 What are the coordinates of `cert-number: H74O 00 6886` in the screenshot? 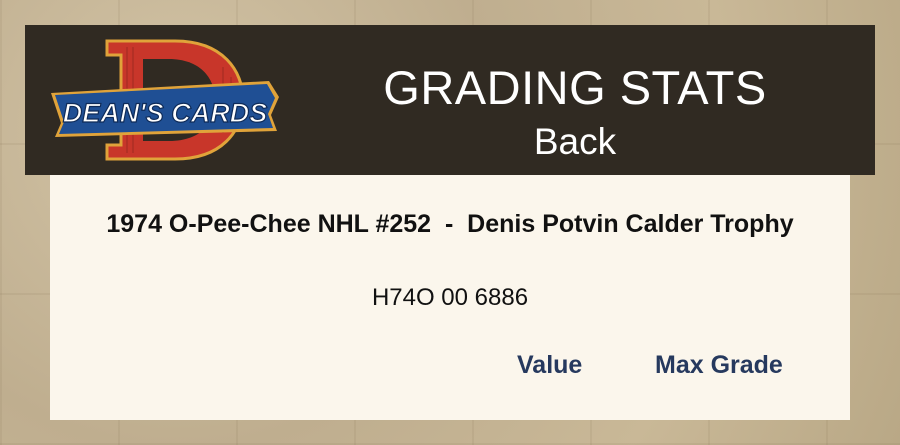 It's located at (450, 297).